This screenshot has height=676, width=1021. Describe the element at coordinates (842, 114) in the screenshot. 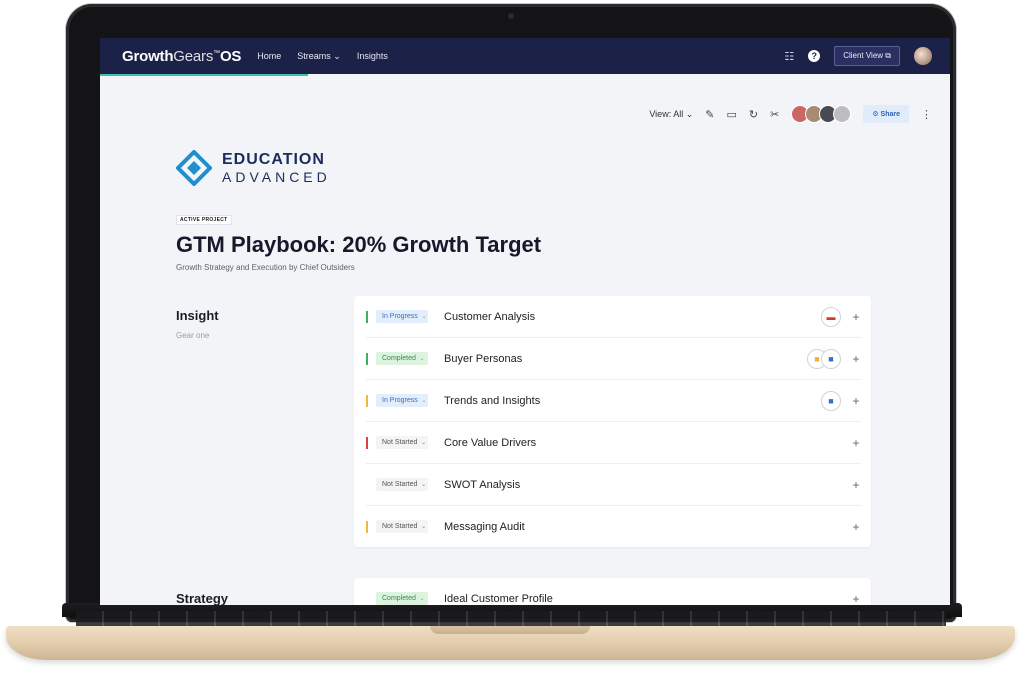

I see `avatar` at that location.